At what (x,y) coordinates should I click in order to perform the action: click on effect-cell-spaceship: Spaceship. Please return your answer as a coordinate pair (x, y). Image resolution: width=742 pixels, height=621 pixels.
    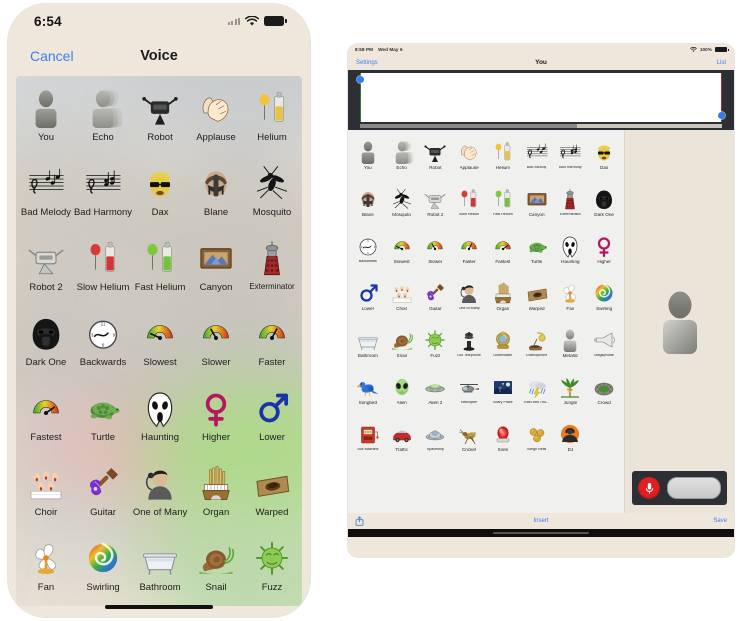
    Looking at the image, I should click on (436, 439).